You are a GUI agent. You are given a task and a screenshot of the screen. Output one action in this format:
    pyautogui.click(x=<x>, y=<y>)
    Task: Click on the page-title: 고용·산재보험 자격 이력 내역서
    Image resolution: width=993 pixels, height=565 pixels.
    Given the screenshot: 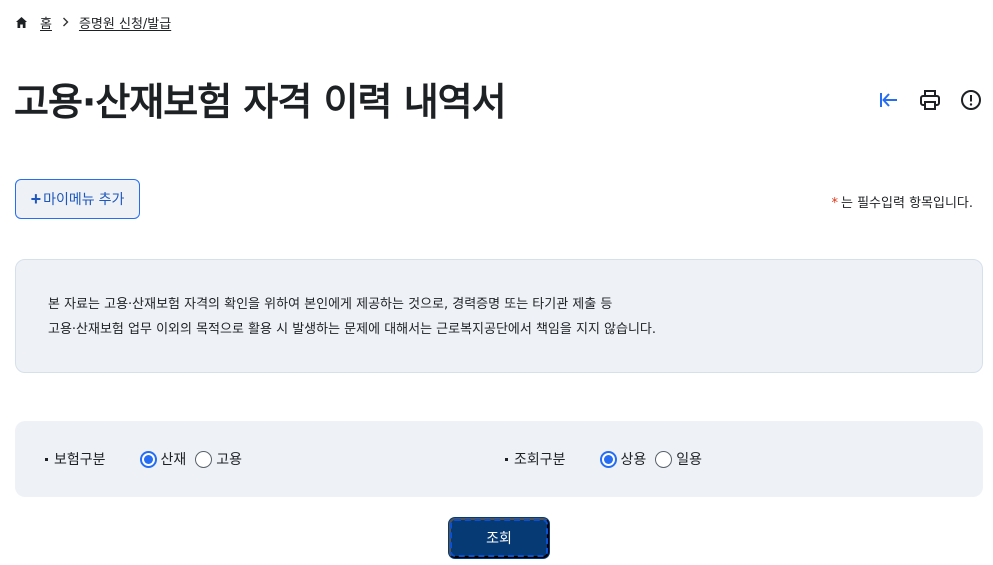 What is the action you would take?
    pyautogui.click(x=260, y=102)
    